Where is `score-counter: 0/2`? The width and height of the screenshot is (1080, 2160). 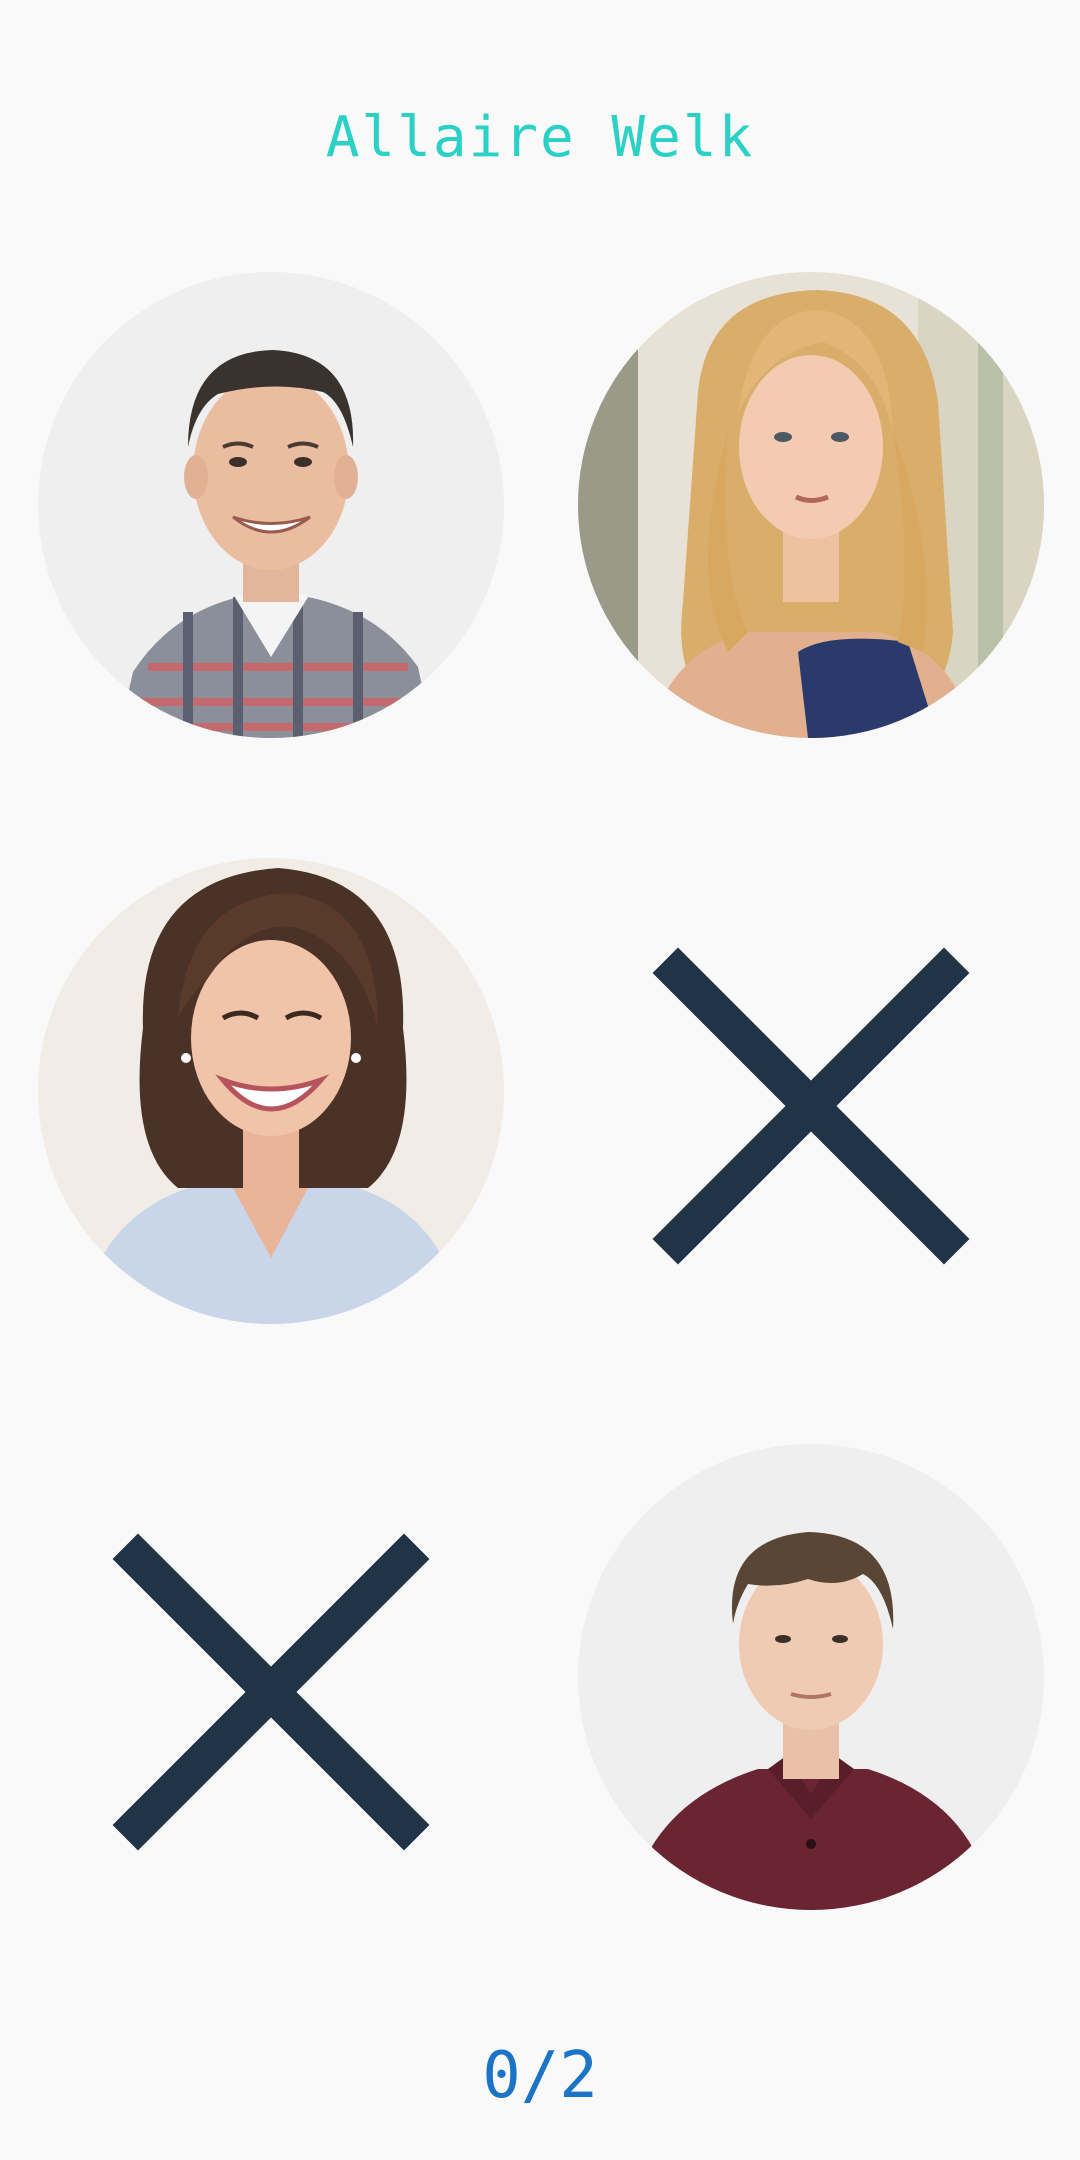
score-counter: 0/2 is located at coordinates (540, 2076).